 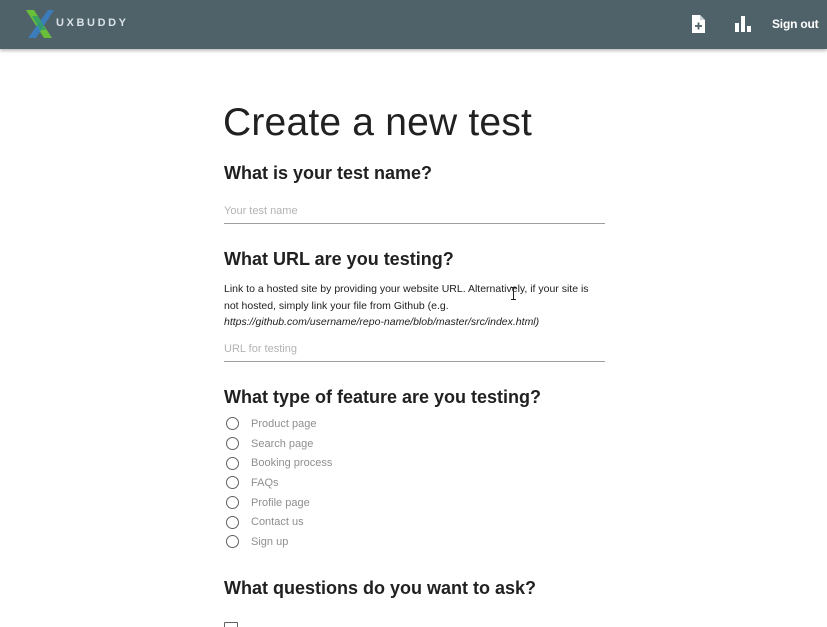 I want to click on bar-chart-icon, so click(x=743, y=24).